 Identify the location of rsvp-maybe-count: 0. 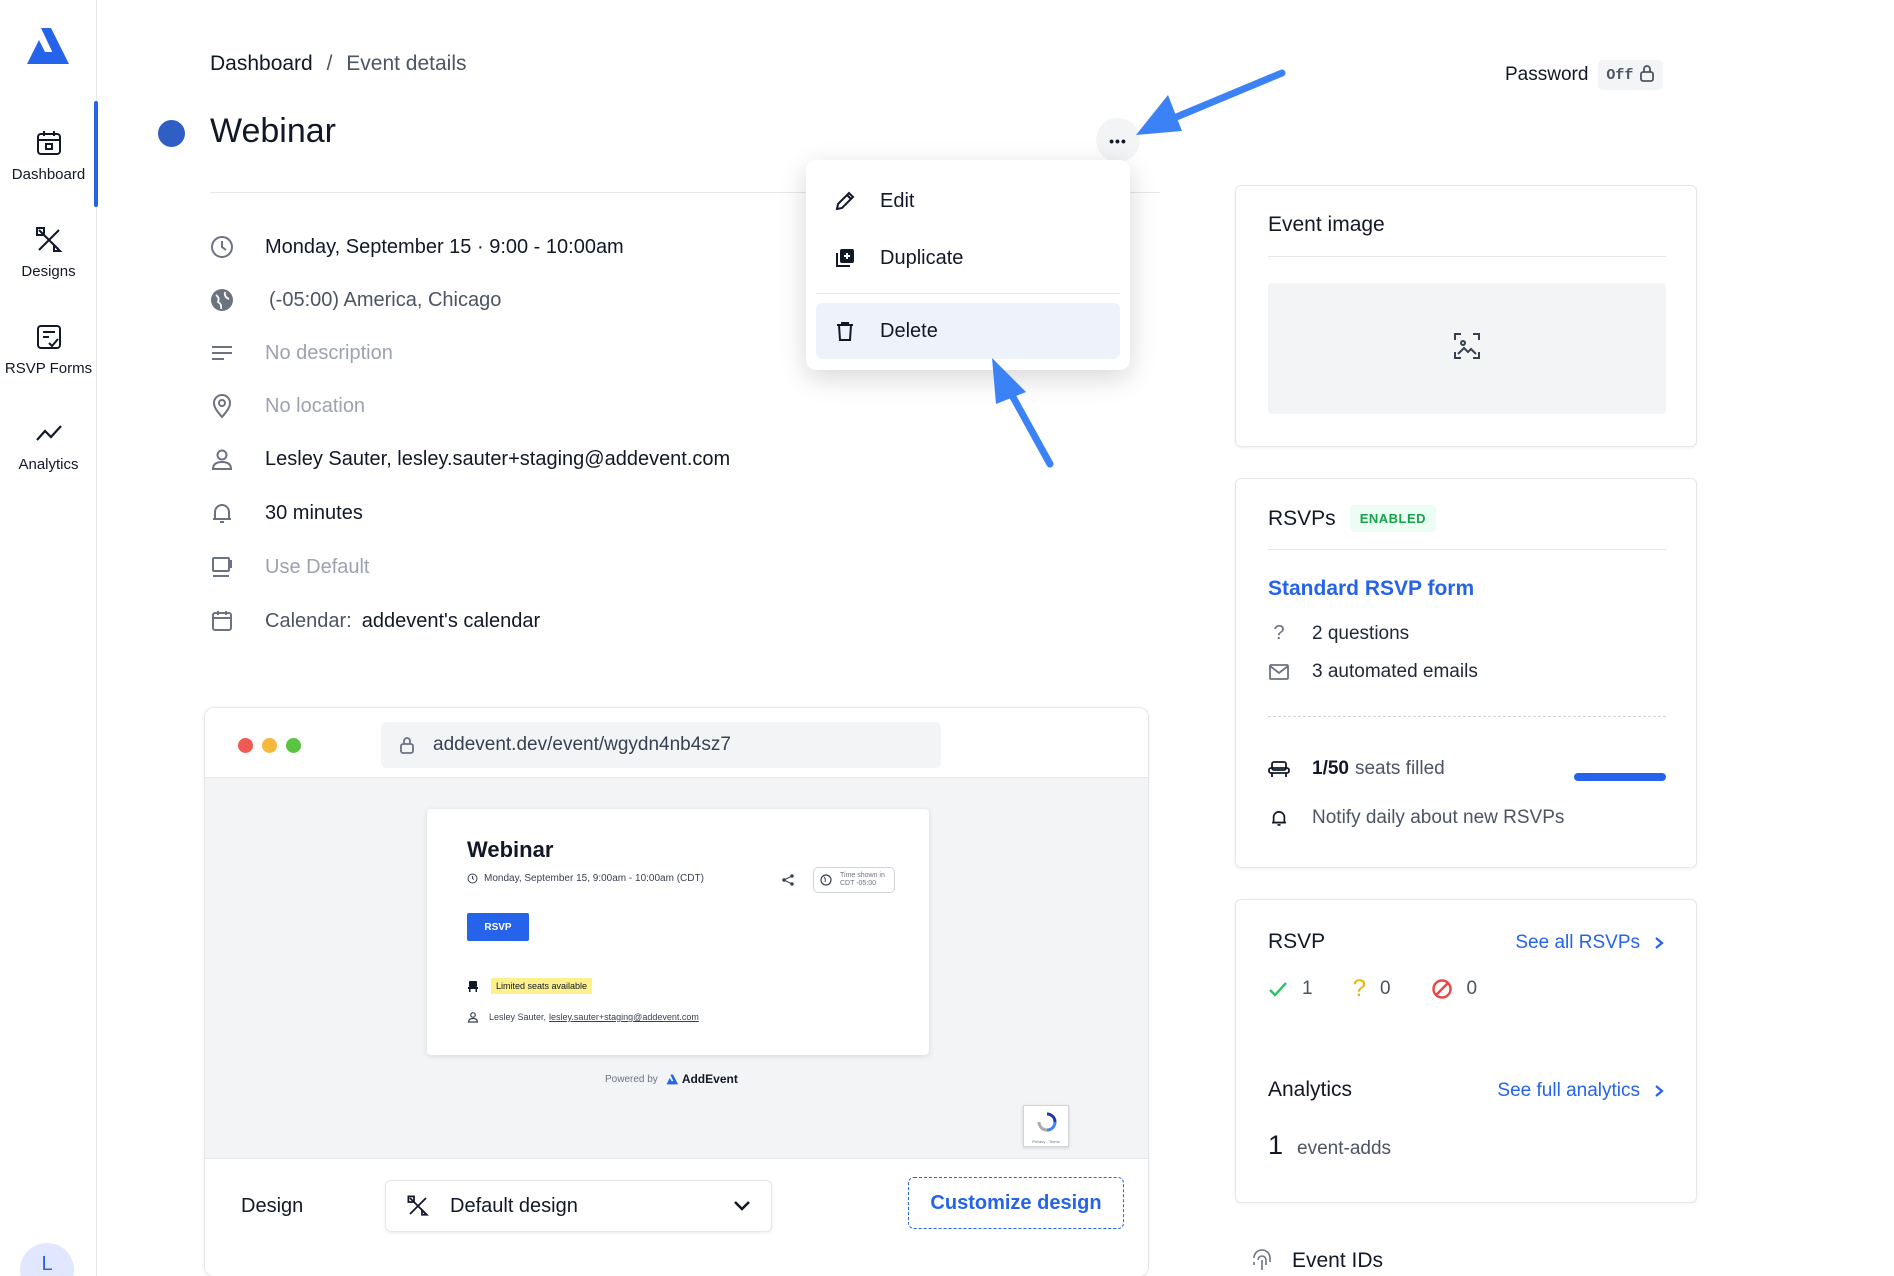
(1385, 988).